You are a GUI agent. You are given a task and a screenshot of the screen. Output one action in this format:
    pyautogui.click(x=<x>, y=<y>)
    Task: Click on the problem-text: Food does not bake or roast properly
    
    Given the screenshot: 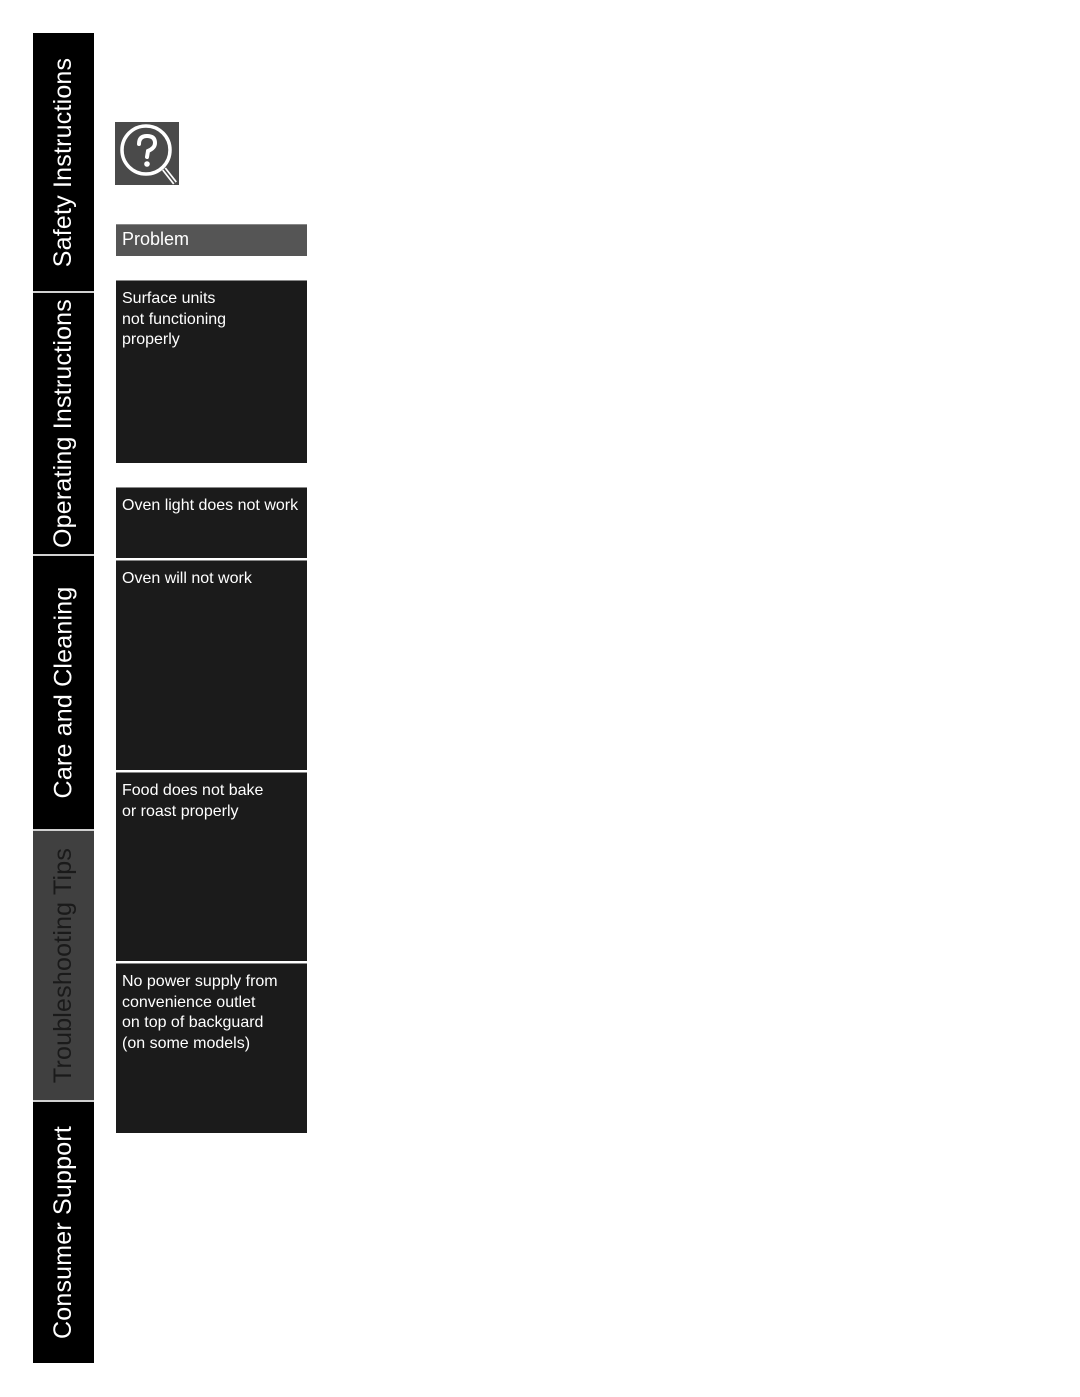 What is the action you would take?
    pyautogui.click(x=193, y=801)
    